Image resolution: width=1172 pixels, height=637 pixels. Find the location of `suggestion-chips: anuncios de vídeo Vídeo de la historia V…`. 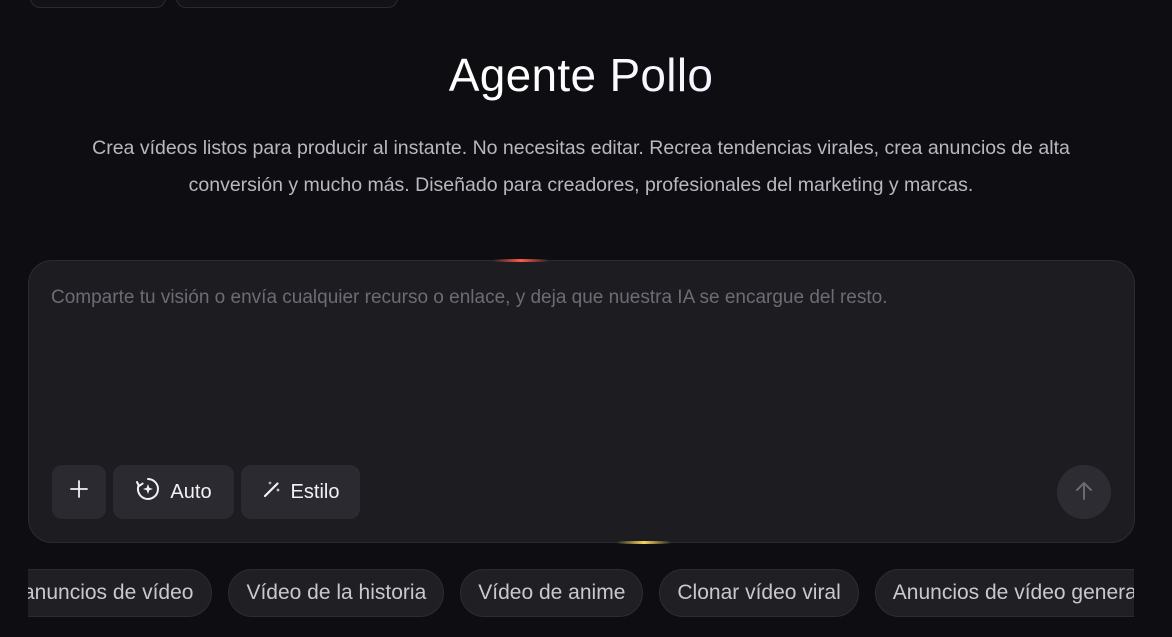

suggestion-chips: anuncios de vídeo Vídeo de la historia V… is located at coordinates (581, 594).